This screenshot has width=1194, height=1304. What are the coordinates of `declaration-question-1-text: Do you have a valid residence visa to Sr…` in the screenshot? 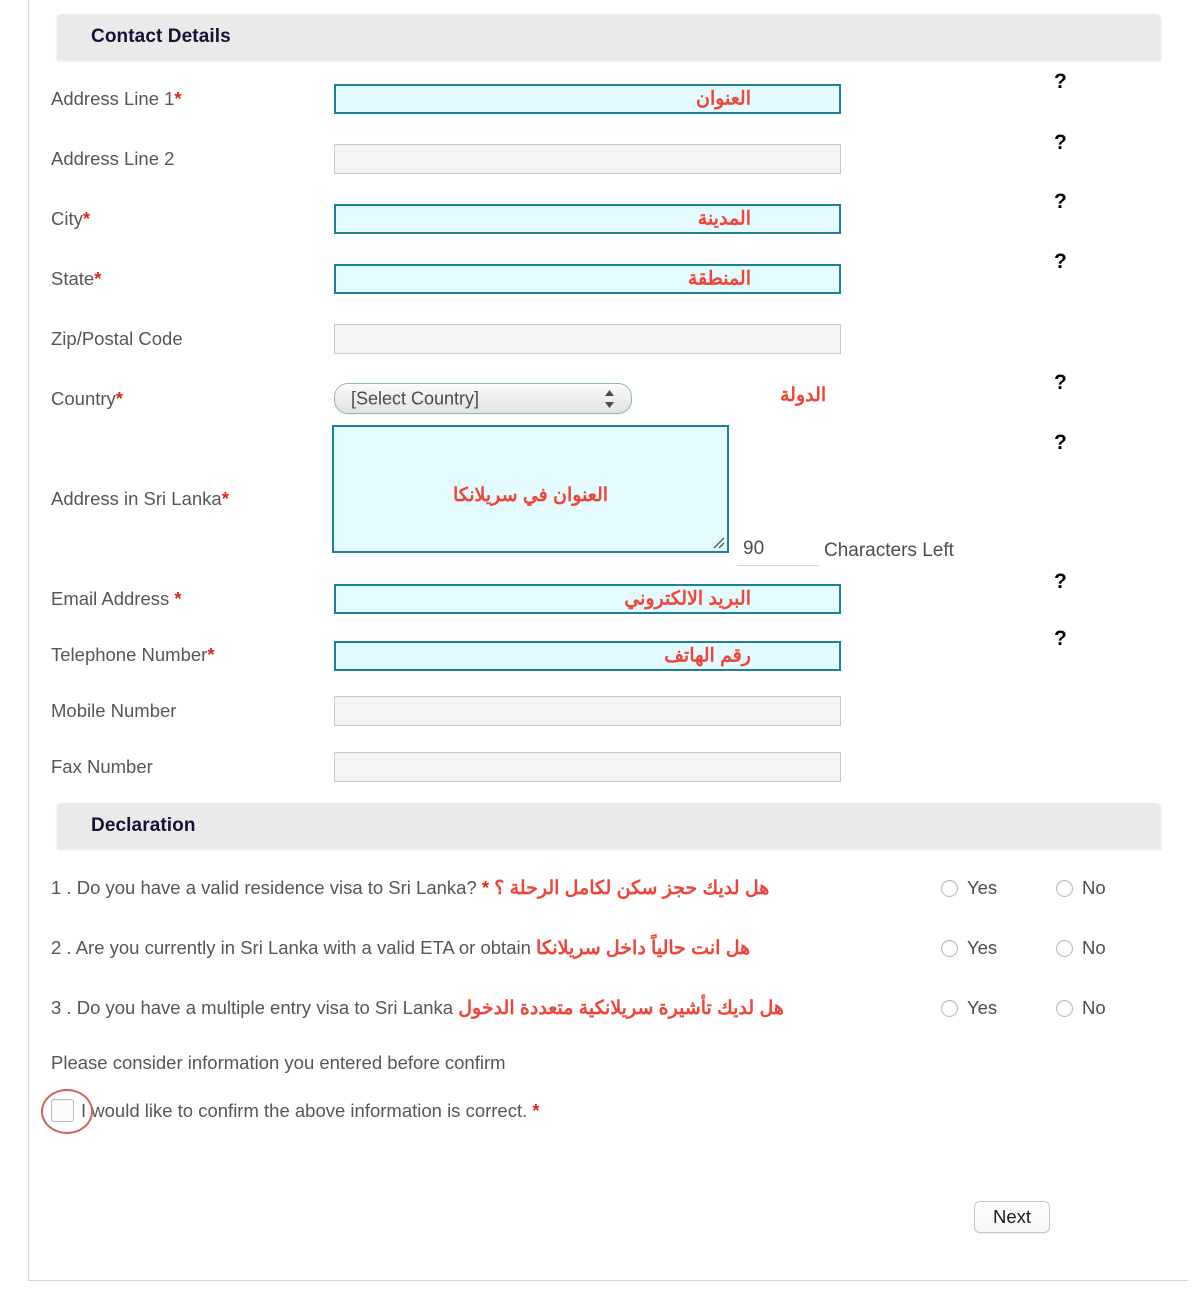 It's located at (276, 887).